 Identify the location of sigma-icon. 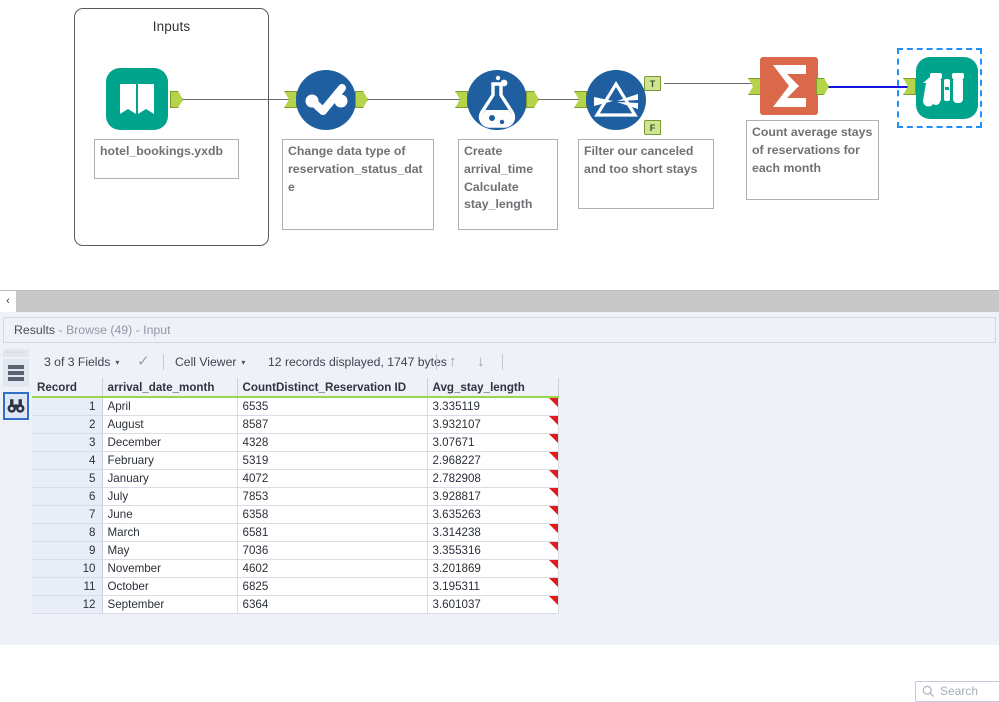
(789, 86).